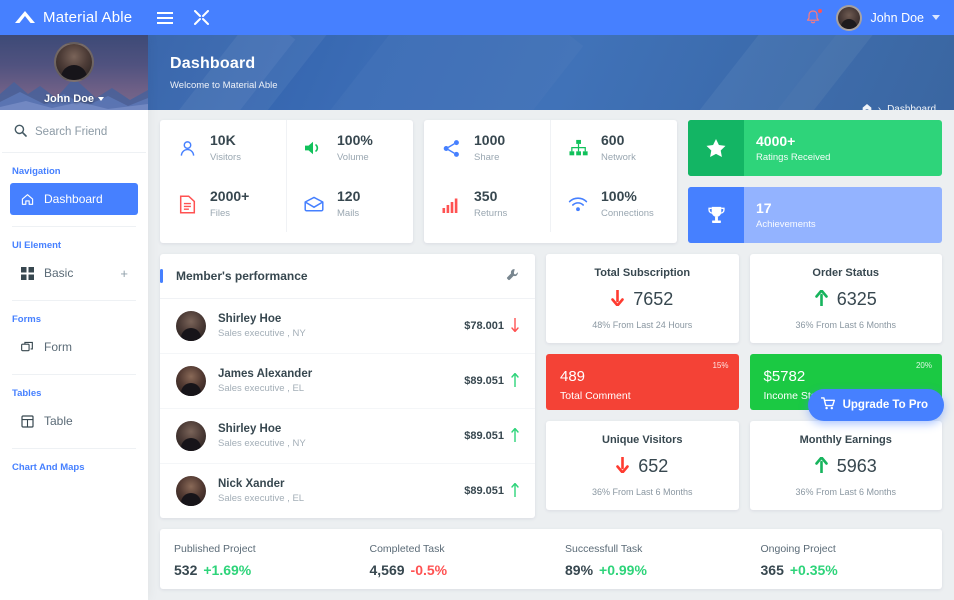  Describe the element at coordinates (27, 273) in the screenshot. I see `grid-icon` at that location.